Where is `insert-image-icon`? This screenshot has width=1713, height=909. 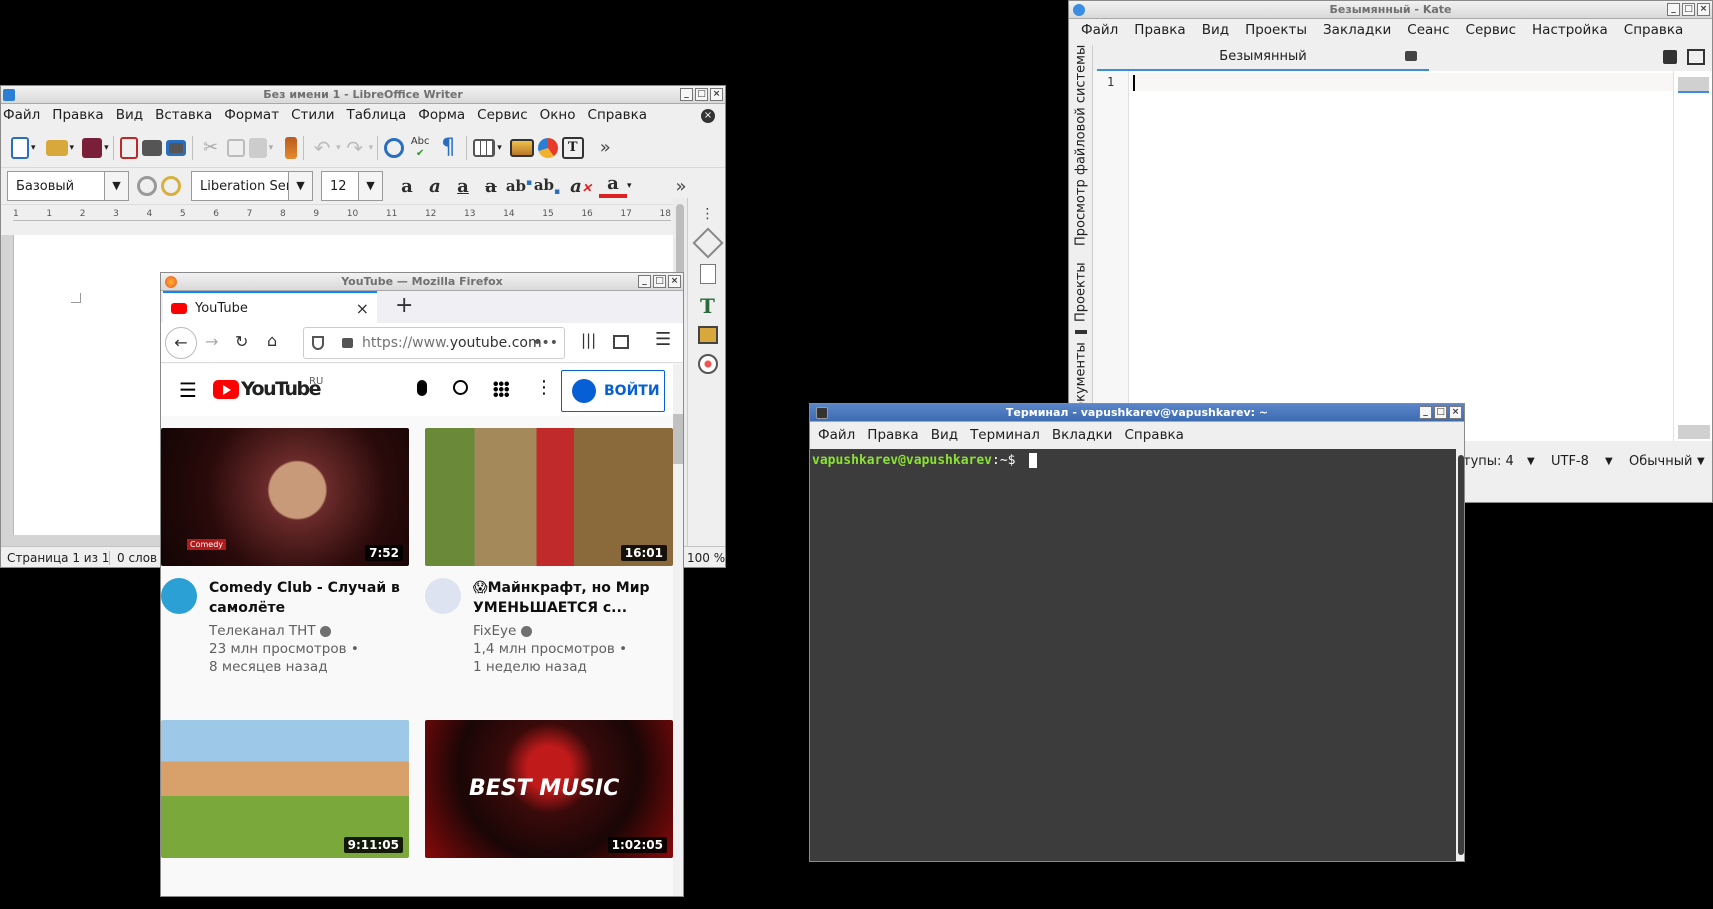 insert-image-icon is located at coordinates (521, 147).